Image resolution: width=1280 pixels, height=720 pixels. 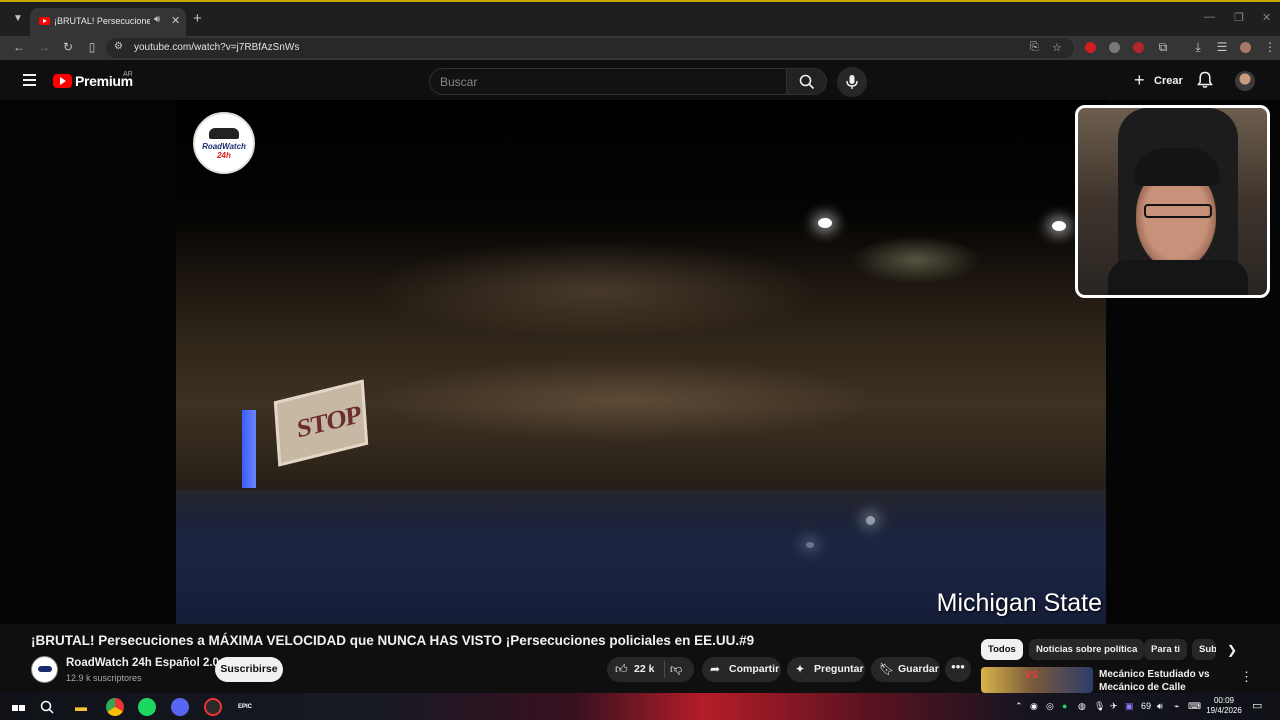 What do you see at coordinates (1057, 47) in the screenshot?
I see `bookmark-star-icon: ☆` at bounding box center [1057, 47].